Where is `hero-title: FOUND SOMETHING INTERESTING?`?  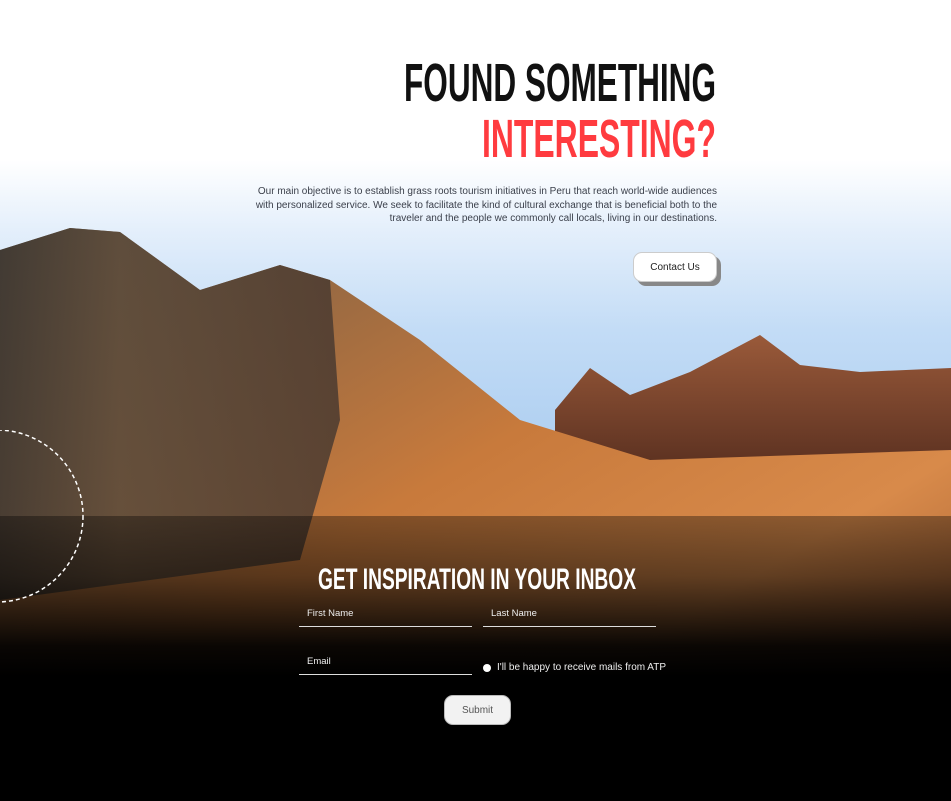 hero-title: FOUND SOMETHING INTERESTING? is located at coordinates (560, 111).